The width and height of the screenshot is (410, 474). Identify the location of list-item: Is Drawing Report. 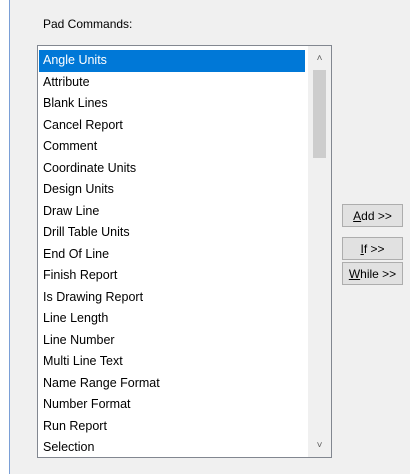
(172, 298).